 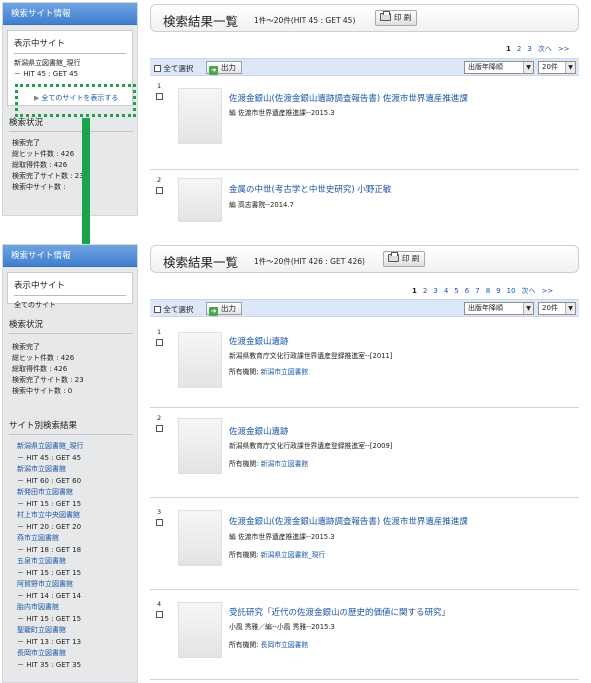 I want to click on site-link: 新発田市立図書館, so click(x=77, y=493).